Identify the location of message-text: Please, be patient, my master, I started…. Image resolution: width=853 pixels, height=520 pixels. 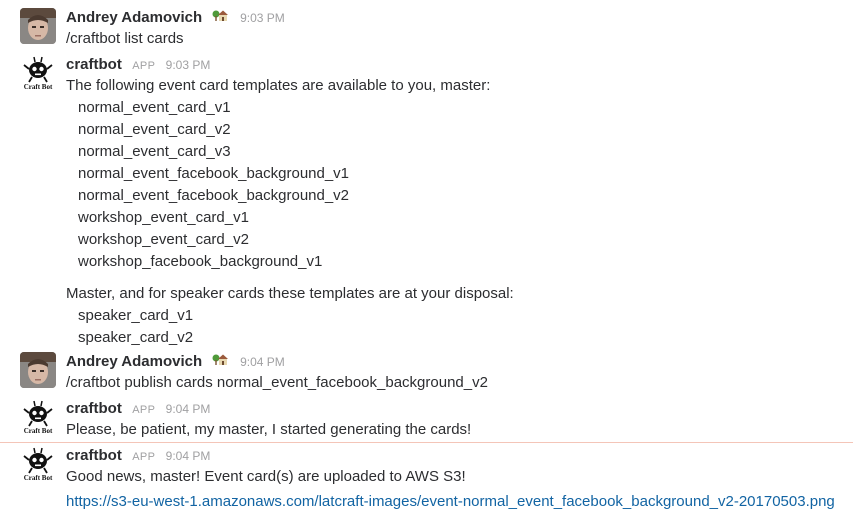
(269, 429).